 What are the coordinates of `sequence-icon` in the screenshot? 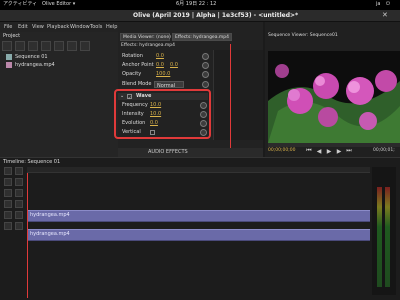 It's located at (9, 57).